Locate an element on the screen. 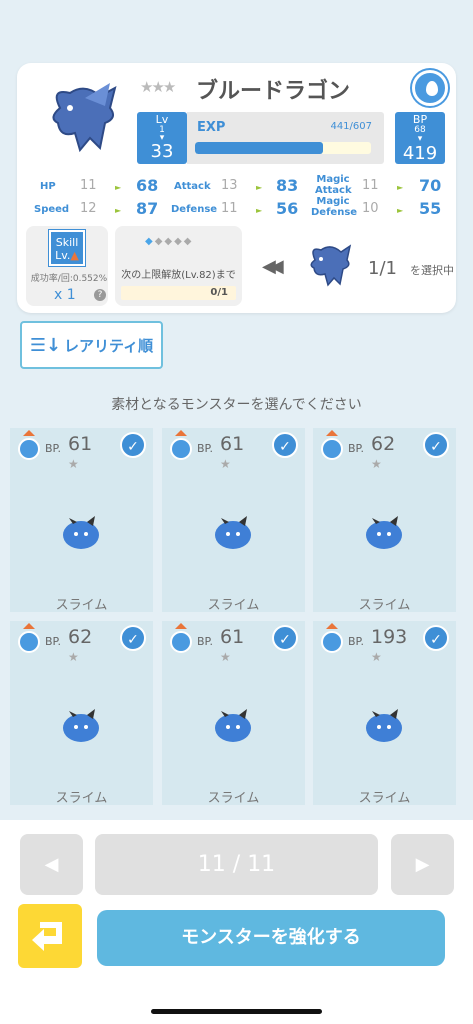 The height and width of the screenshot is (1024, 473). rewind-icon: ◀◀ is located at coordinates (273, 266).